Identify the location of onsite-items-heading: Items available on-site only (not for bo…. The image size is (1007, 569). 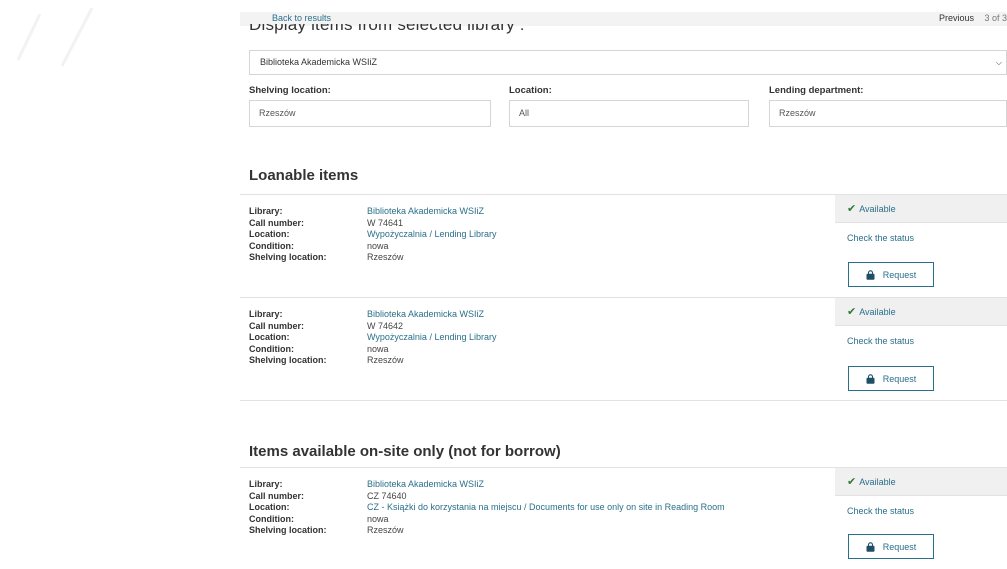
(405, 451).